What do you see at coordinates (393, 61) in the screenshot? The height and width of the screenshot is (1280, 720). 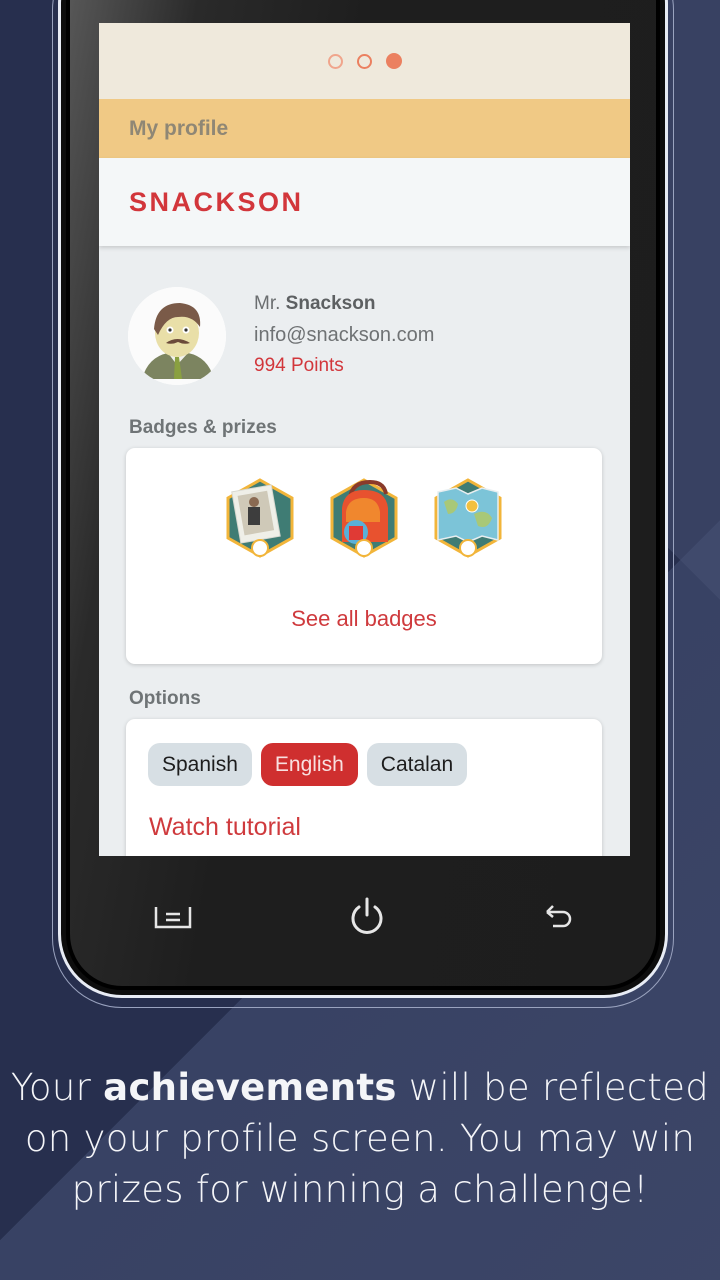 I see `page-dot-3-active` at bounding box center [393, 61].